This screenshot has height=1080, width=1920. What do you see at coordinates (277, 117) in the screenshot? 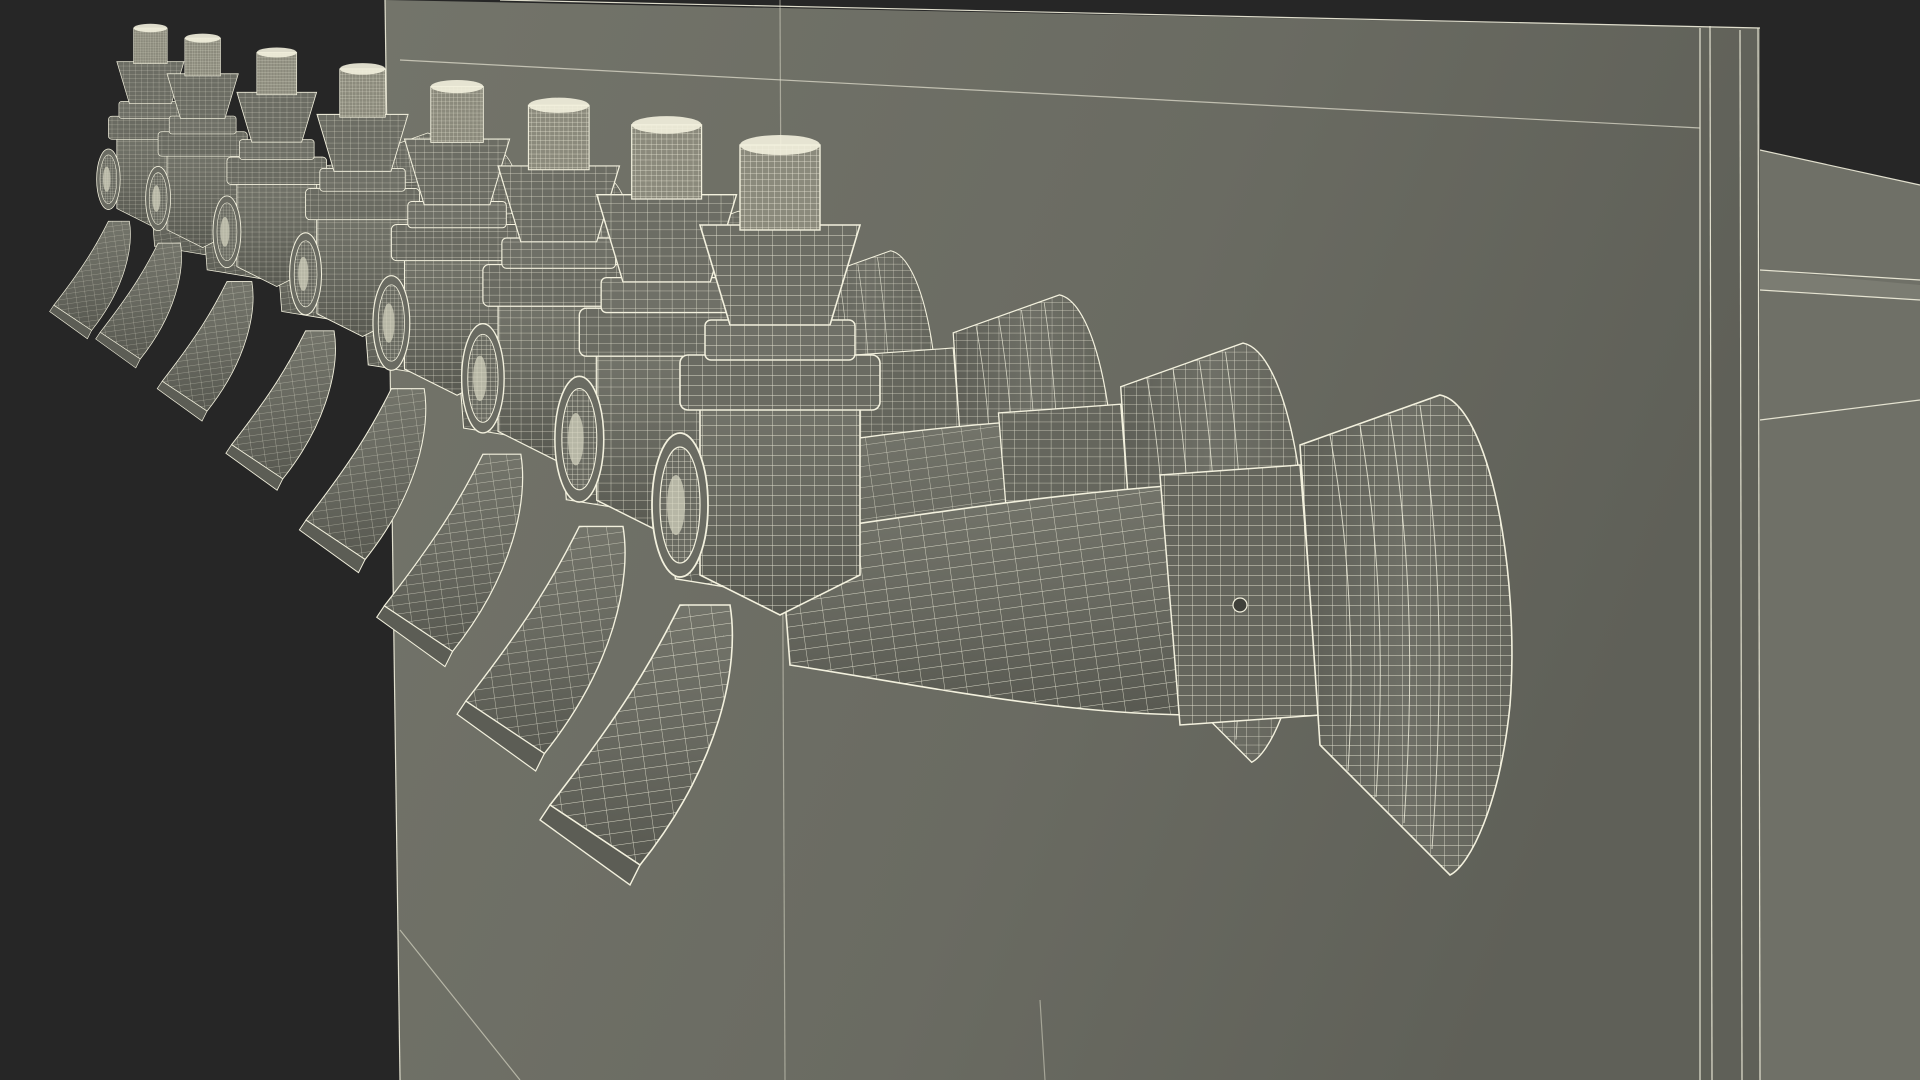
I see `handle-cone` at bounding box center [277, 117].